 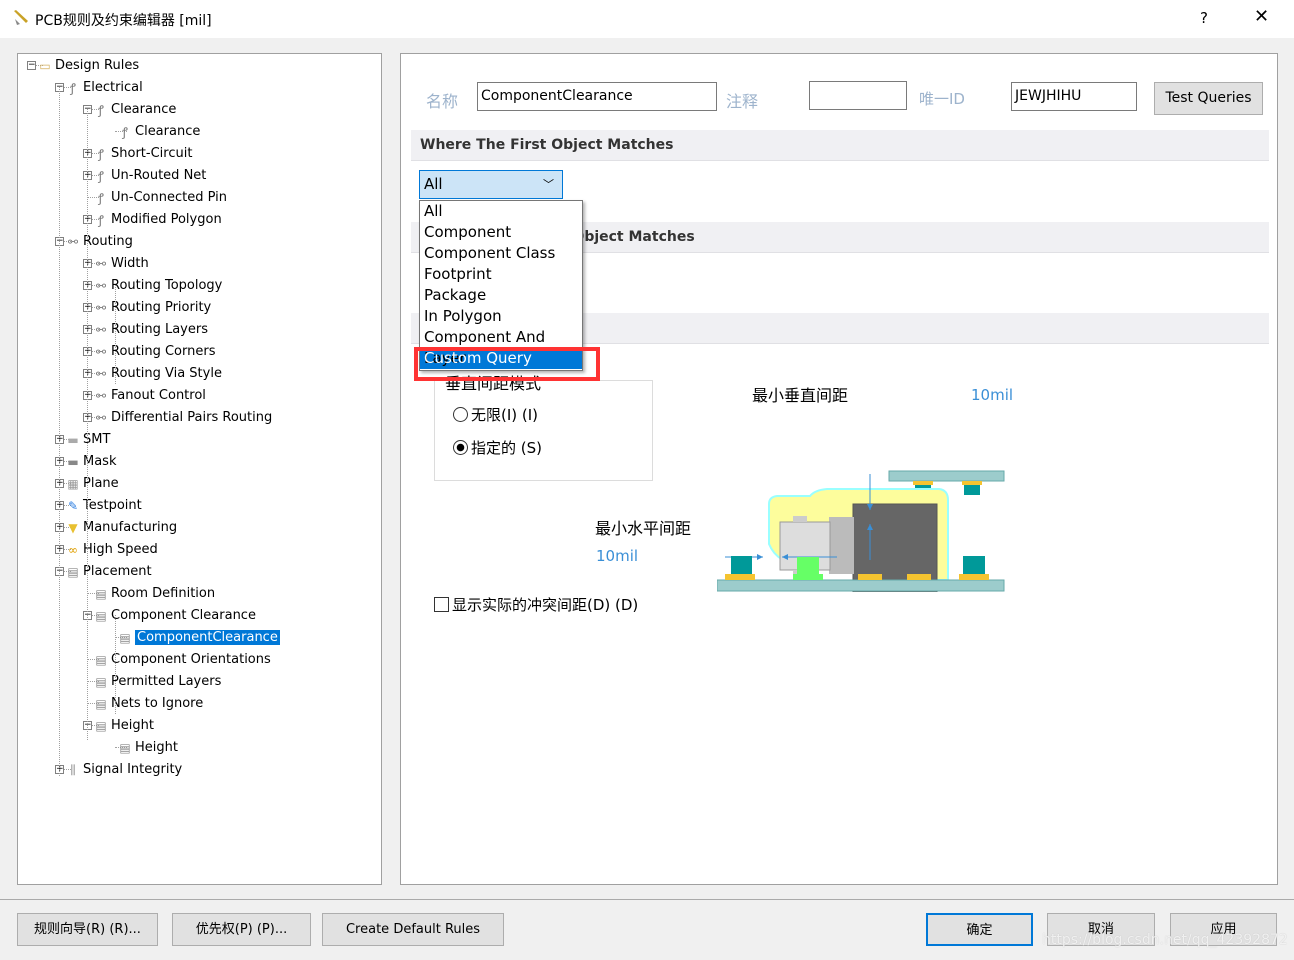 What do you see at coordinates (441, 604) in the screenshot?
I see `checkbox-box` at bounding box center [441, 604].